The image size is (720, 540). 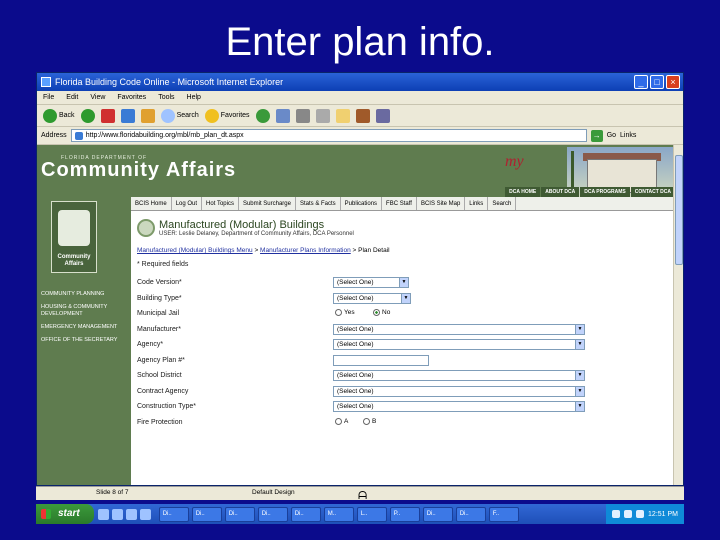 I want to click on myflorida-logo: my, so click(x=514, y=162).